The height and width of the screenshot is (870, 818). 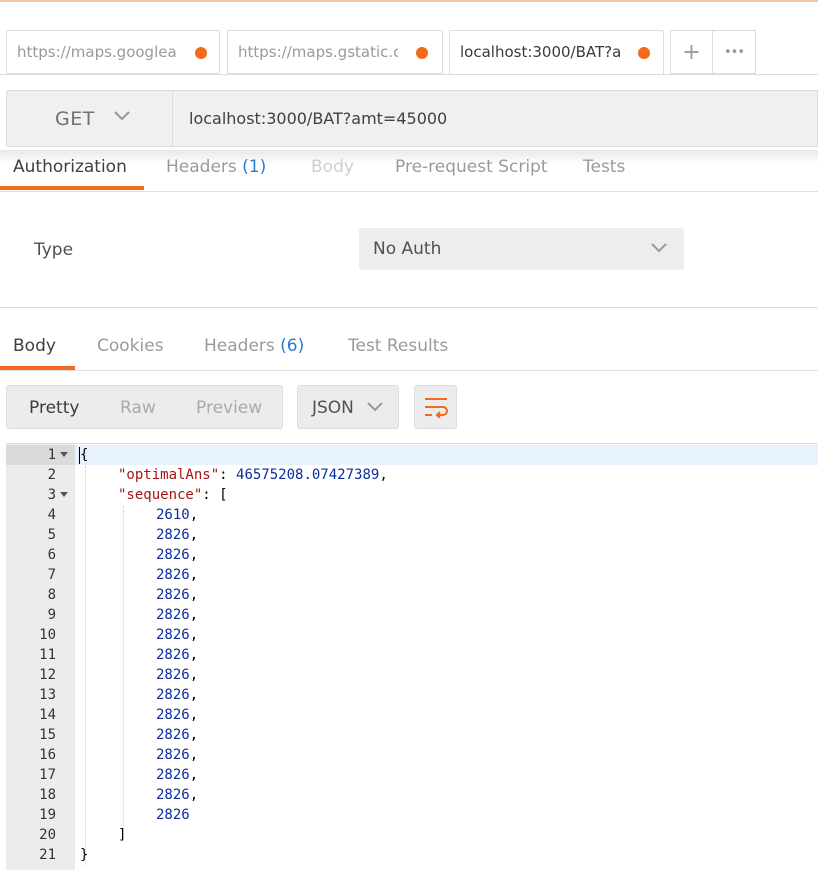 What do you see at coordinates (228, 475) in the screenshot?
I see `json-punctuation: :` at bounding box center [228, 475].